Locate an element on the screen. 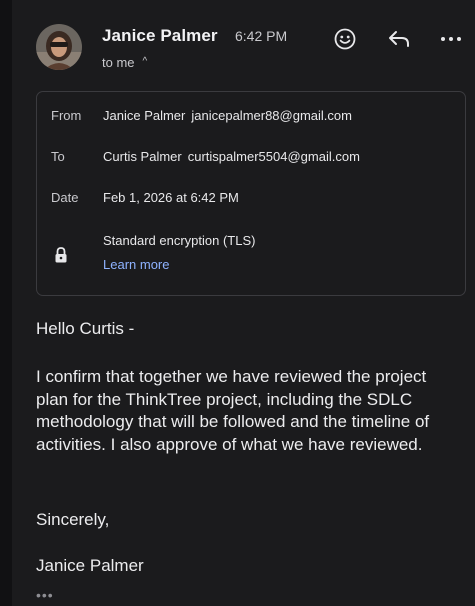  chevron-up-icon: ^ is located at coordinates (145, 61).